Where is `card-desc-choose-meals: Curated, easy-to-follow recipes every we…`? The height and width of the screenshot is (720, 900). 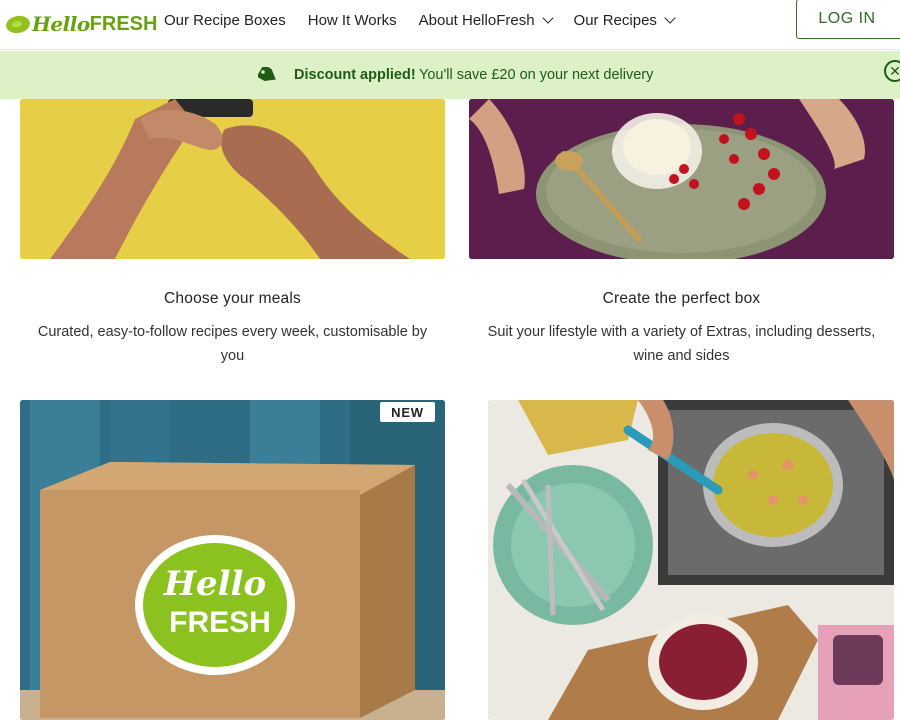
card-desc-choose-meals: Curated, easy-to-follow recipes every we… is located at coordinates (232, 344).